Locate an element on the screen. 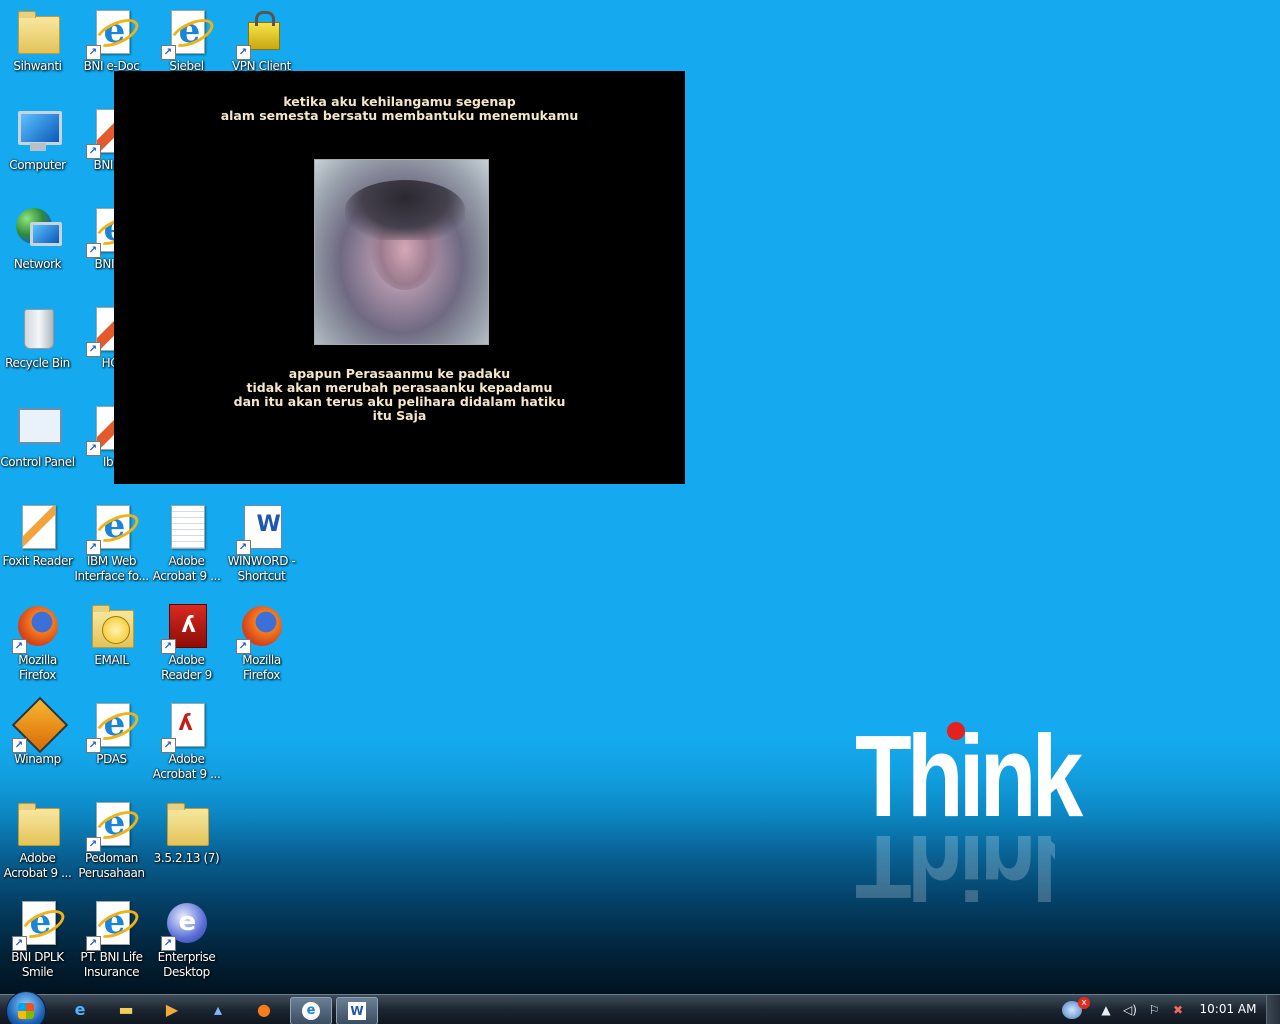 The width and height of the screenshot is (1280, 1024). network-tray-icon: x is located at coordinates (1076, 1008).